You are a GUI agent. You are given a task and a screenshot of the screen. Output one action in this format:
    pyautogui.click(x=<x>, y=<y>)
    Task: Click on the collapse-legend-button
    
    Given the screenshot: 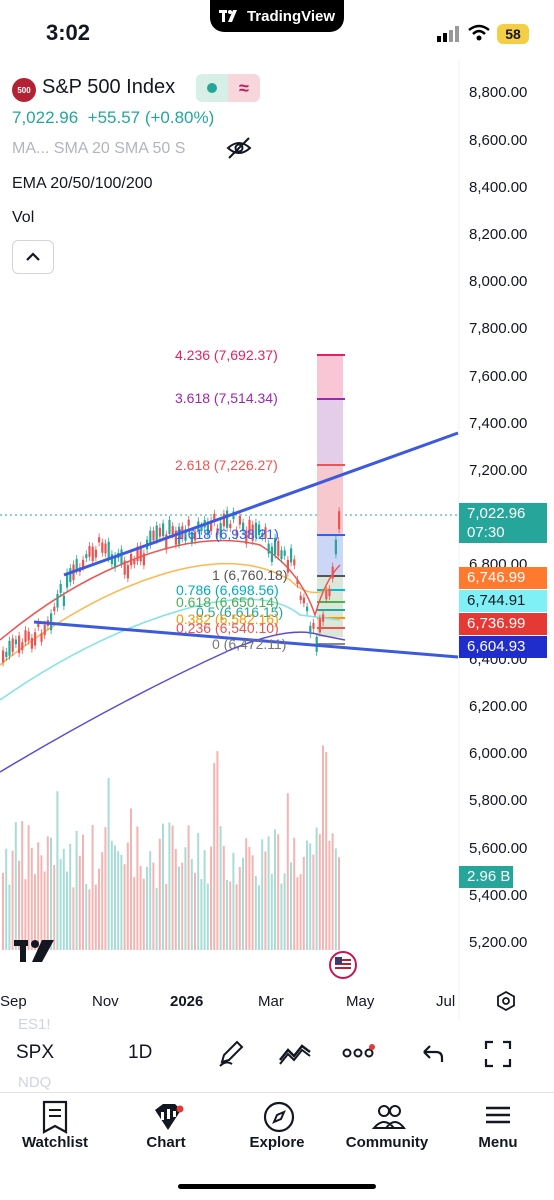 What is the action you would take?
    pyautogui.click(x=33, y=257)
    